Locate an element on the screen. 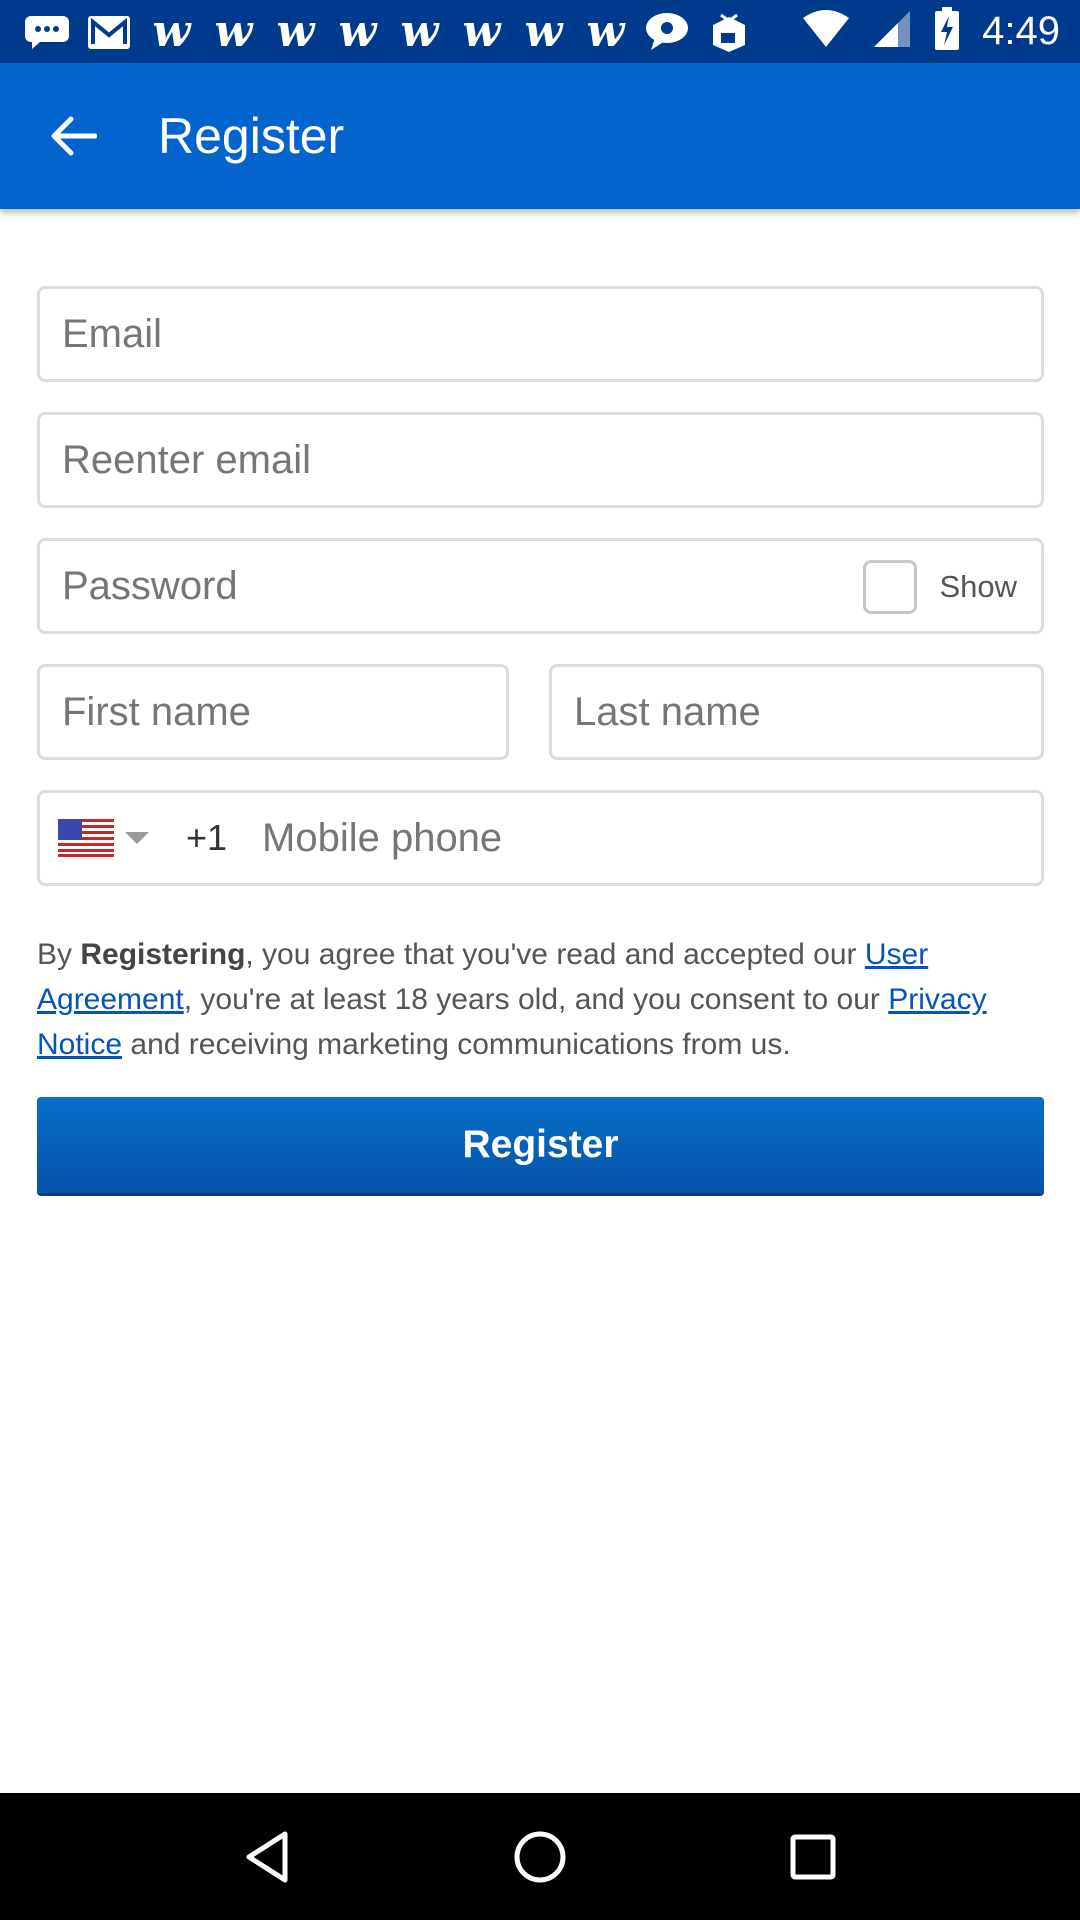  status-bar: w w w w w w w w 4:49 is located at coordinates (540, 31).